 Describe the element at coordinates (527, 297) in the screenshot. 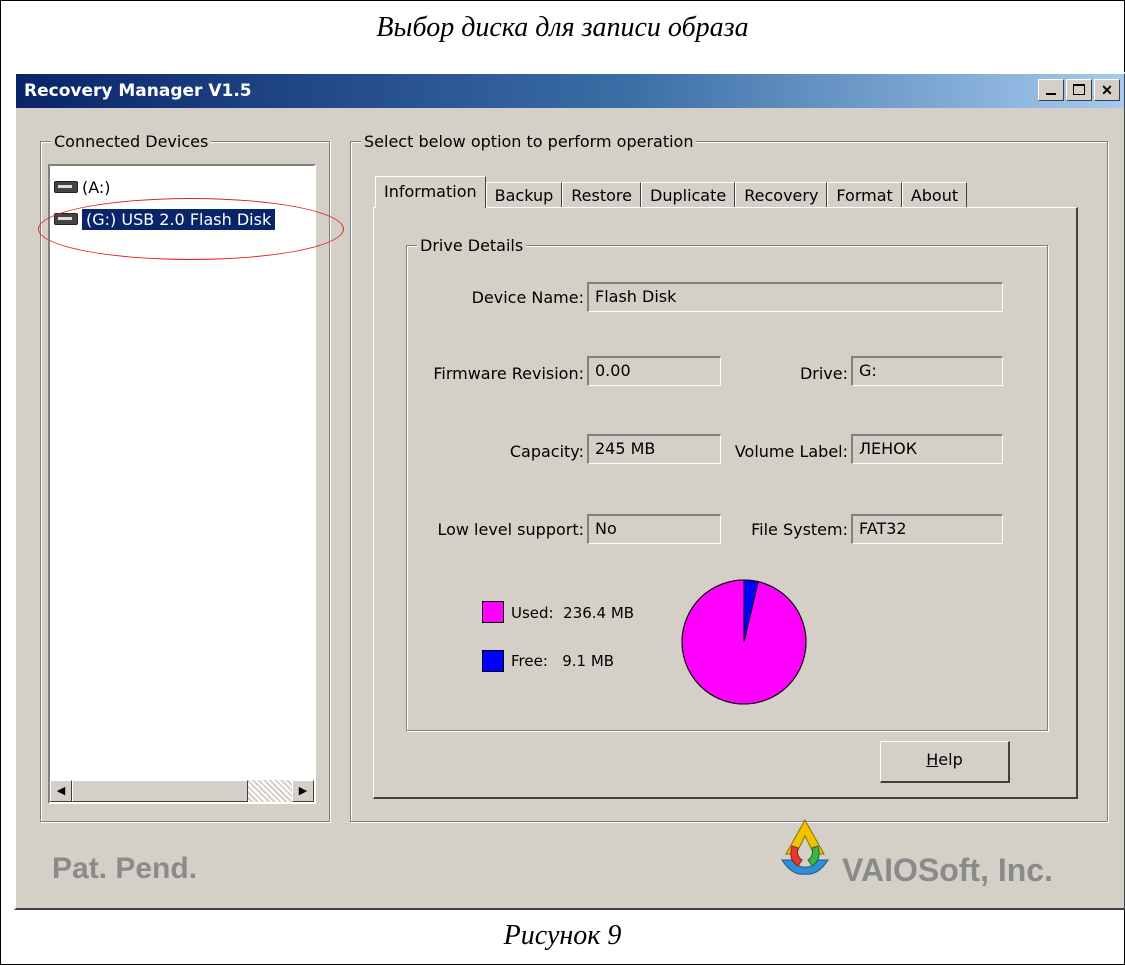

I see `device-name-label: Device Name:` at that location.